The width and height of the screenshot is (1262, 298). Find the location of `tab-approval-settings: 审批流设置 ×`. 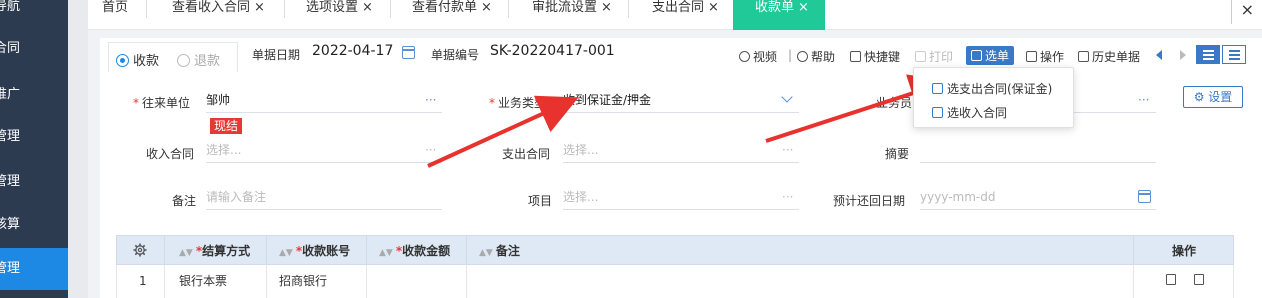

tab-approval-settings: 审批流设置 × is located at coordinates (572, 15).